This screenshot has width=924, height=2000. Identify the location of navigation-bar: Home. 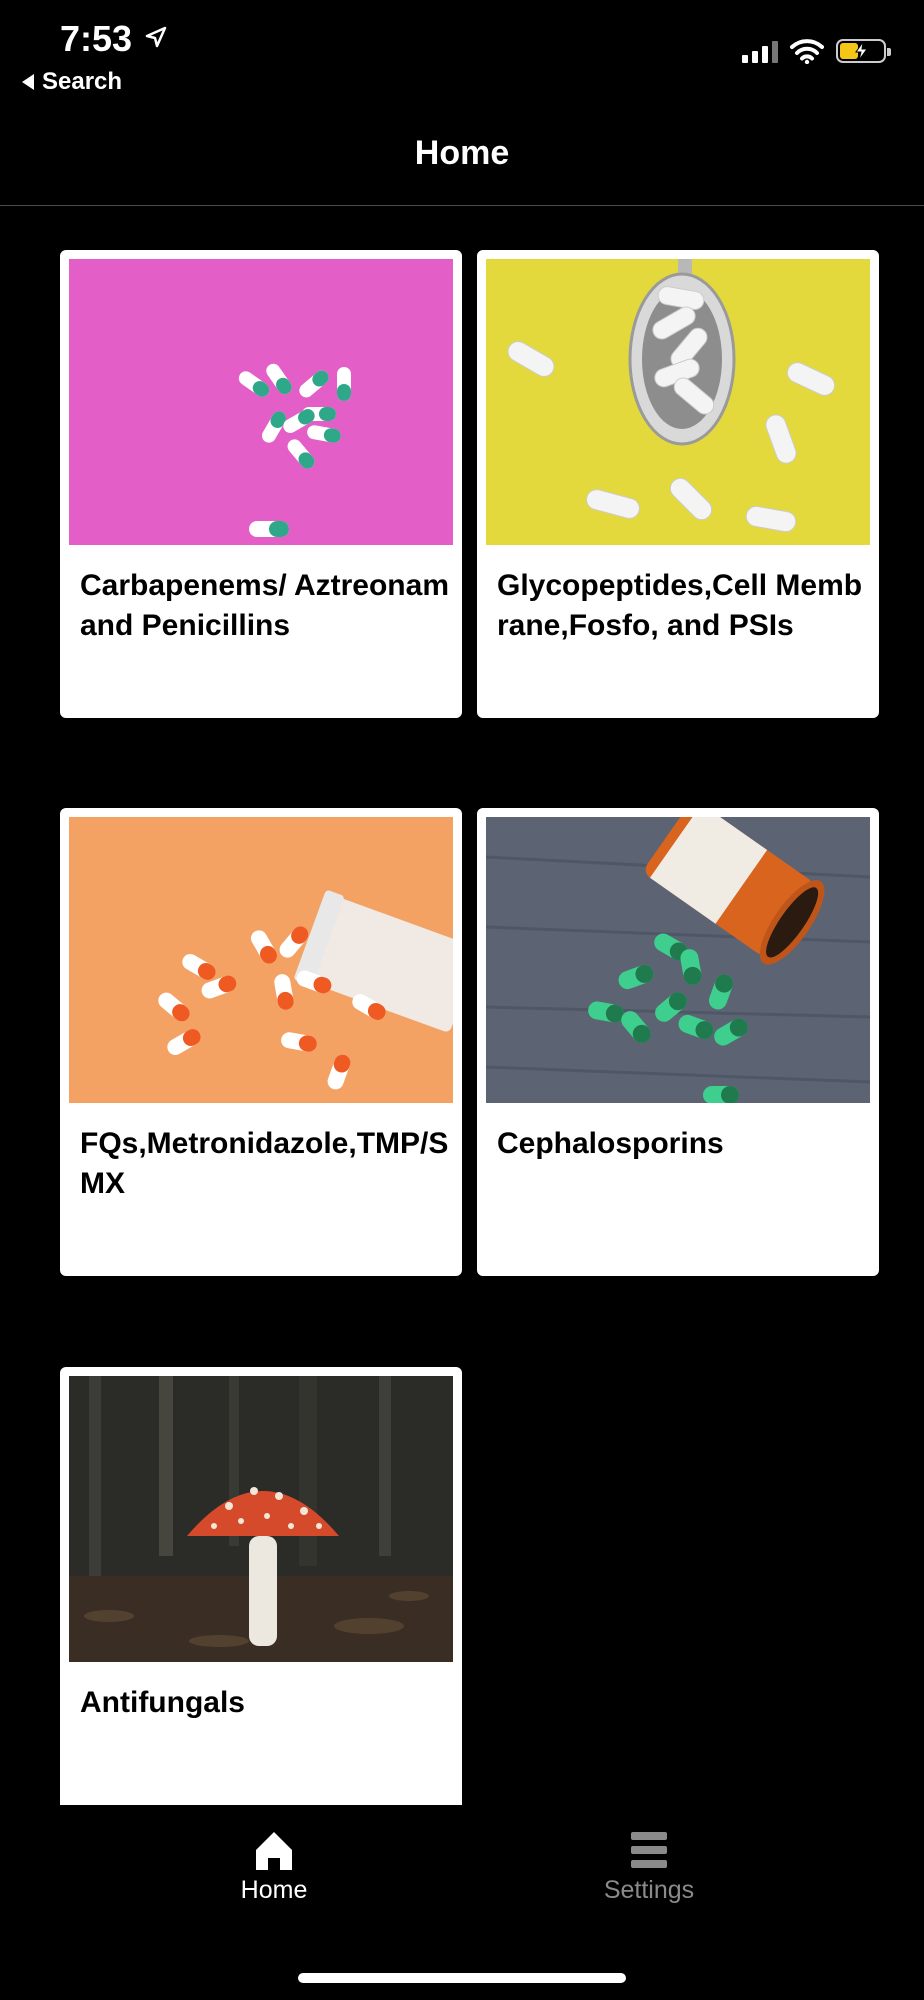
(462, 158).